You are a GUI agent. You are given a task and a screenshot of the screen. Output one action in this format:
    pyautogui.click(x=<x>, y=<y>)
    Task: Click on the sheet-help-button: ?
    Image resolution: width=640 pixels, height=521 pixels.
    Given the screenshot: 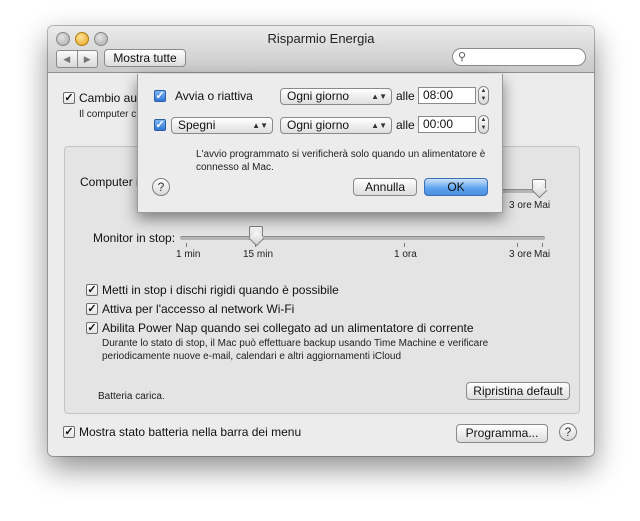 What is the action you would take?
    pyautogui.click(x=161, y=187)
    